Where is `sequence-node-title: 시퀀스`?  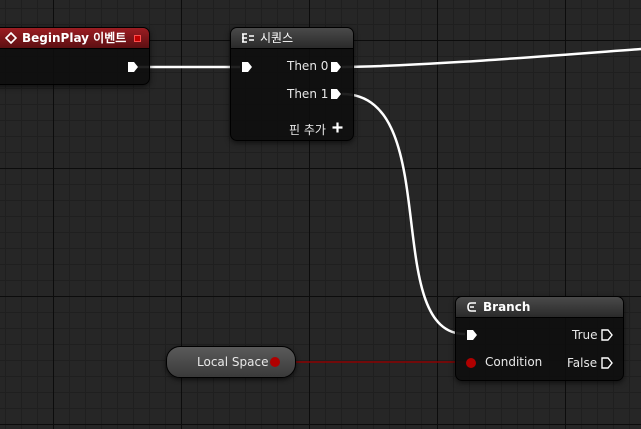 sequence-node-title: 시퀀스 is located at coordinates (277, 38).